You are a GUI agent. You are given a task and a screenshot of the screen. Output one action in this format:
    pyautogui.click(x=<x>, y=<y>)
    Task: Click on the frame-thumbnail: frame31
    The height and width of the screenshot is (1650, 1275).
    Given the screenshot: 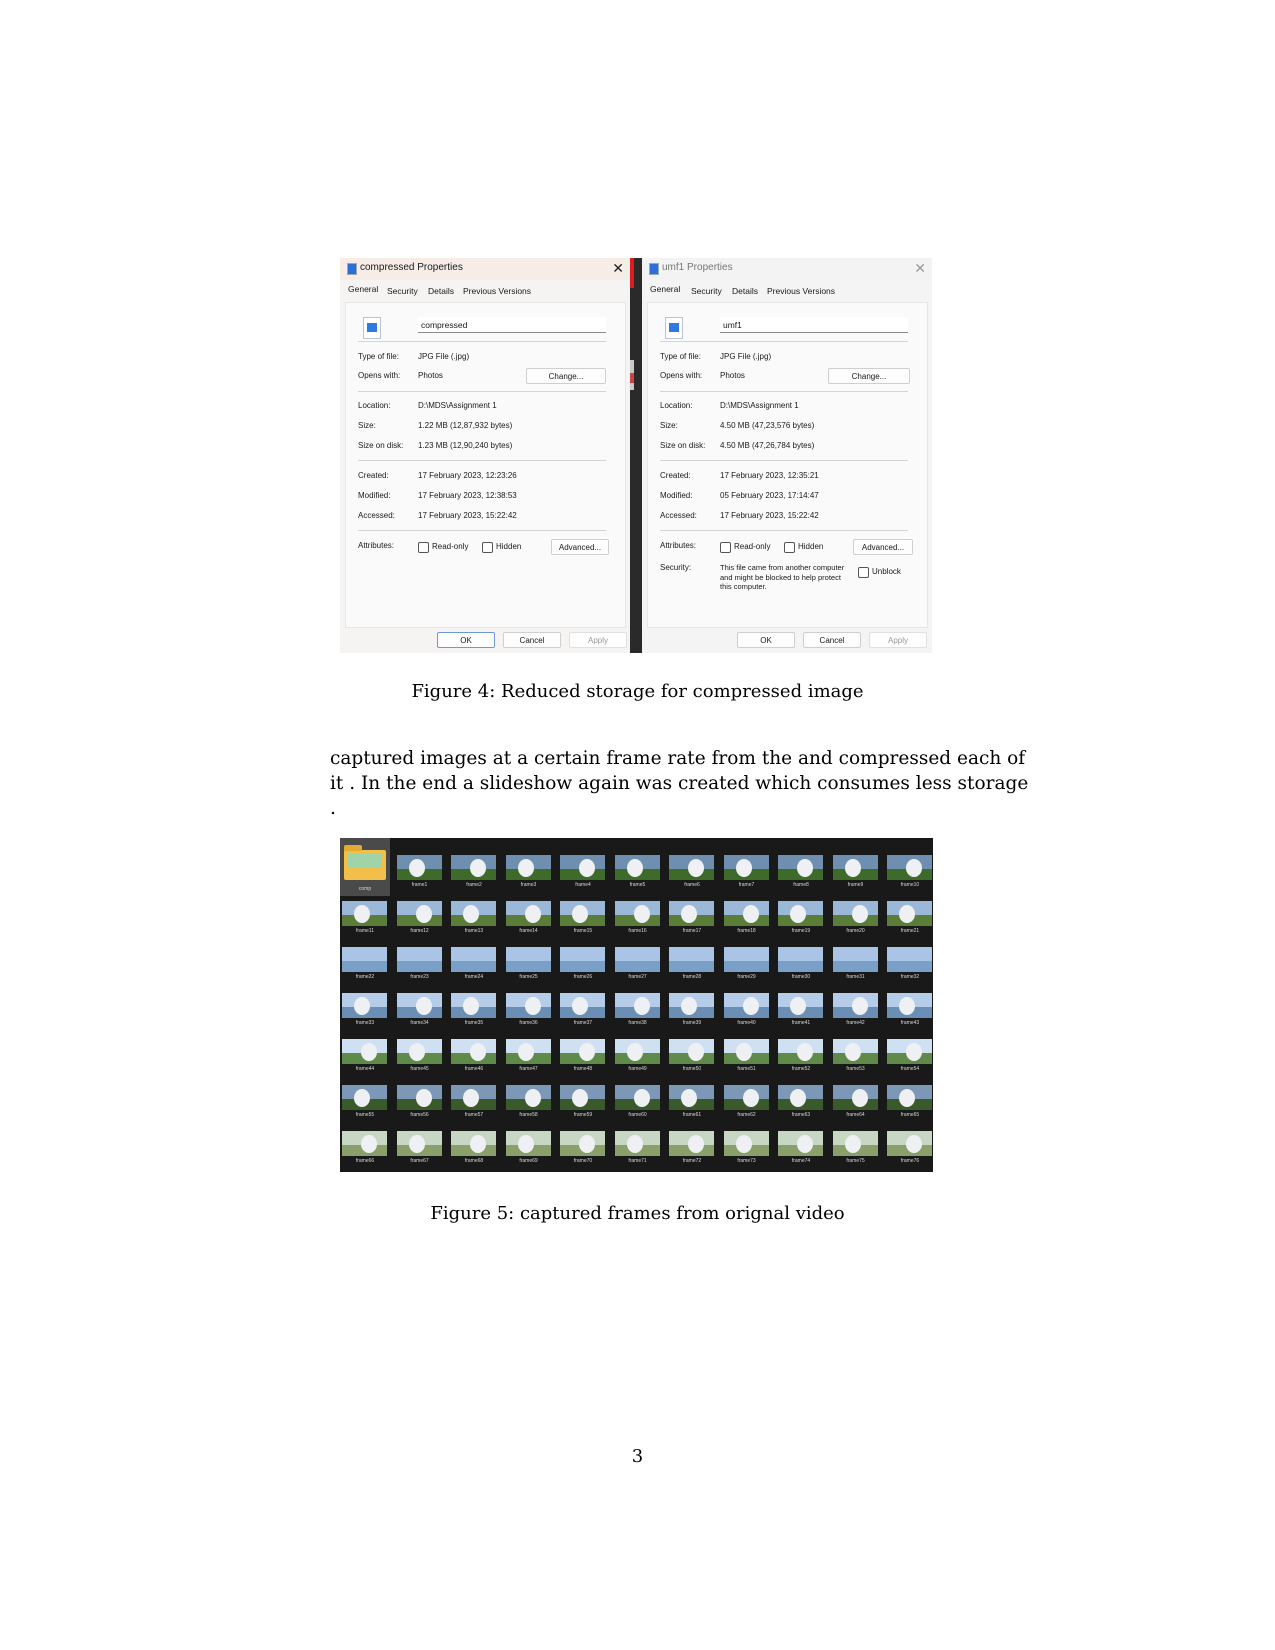 What is the action you would take?
    pyautogui.click(x=858, y=955)
    